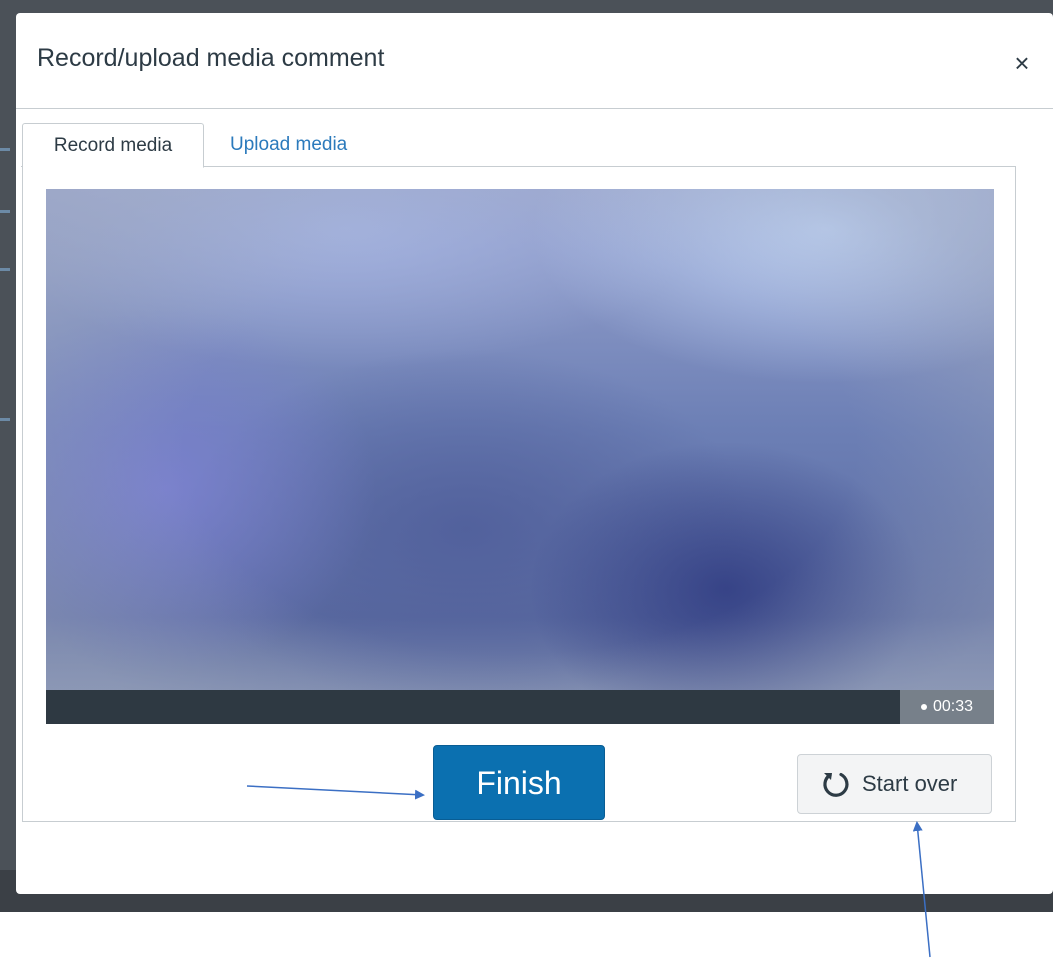 The image size is (1053, 972). What do you see at coordinates (910, 783) in the screenshot?
I see `start-over-label: Start over` at bounding box center [910, 783].